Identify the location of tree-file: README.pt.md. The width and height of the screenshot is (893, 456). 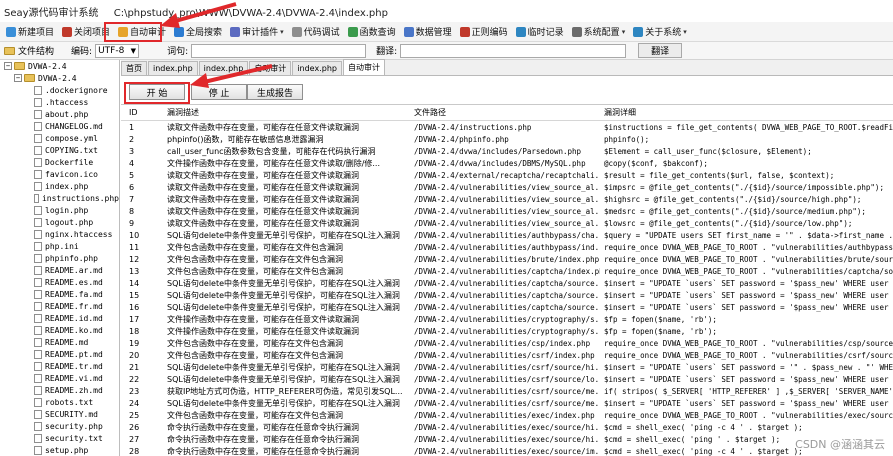
(59, 354).